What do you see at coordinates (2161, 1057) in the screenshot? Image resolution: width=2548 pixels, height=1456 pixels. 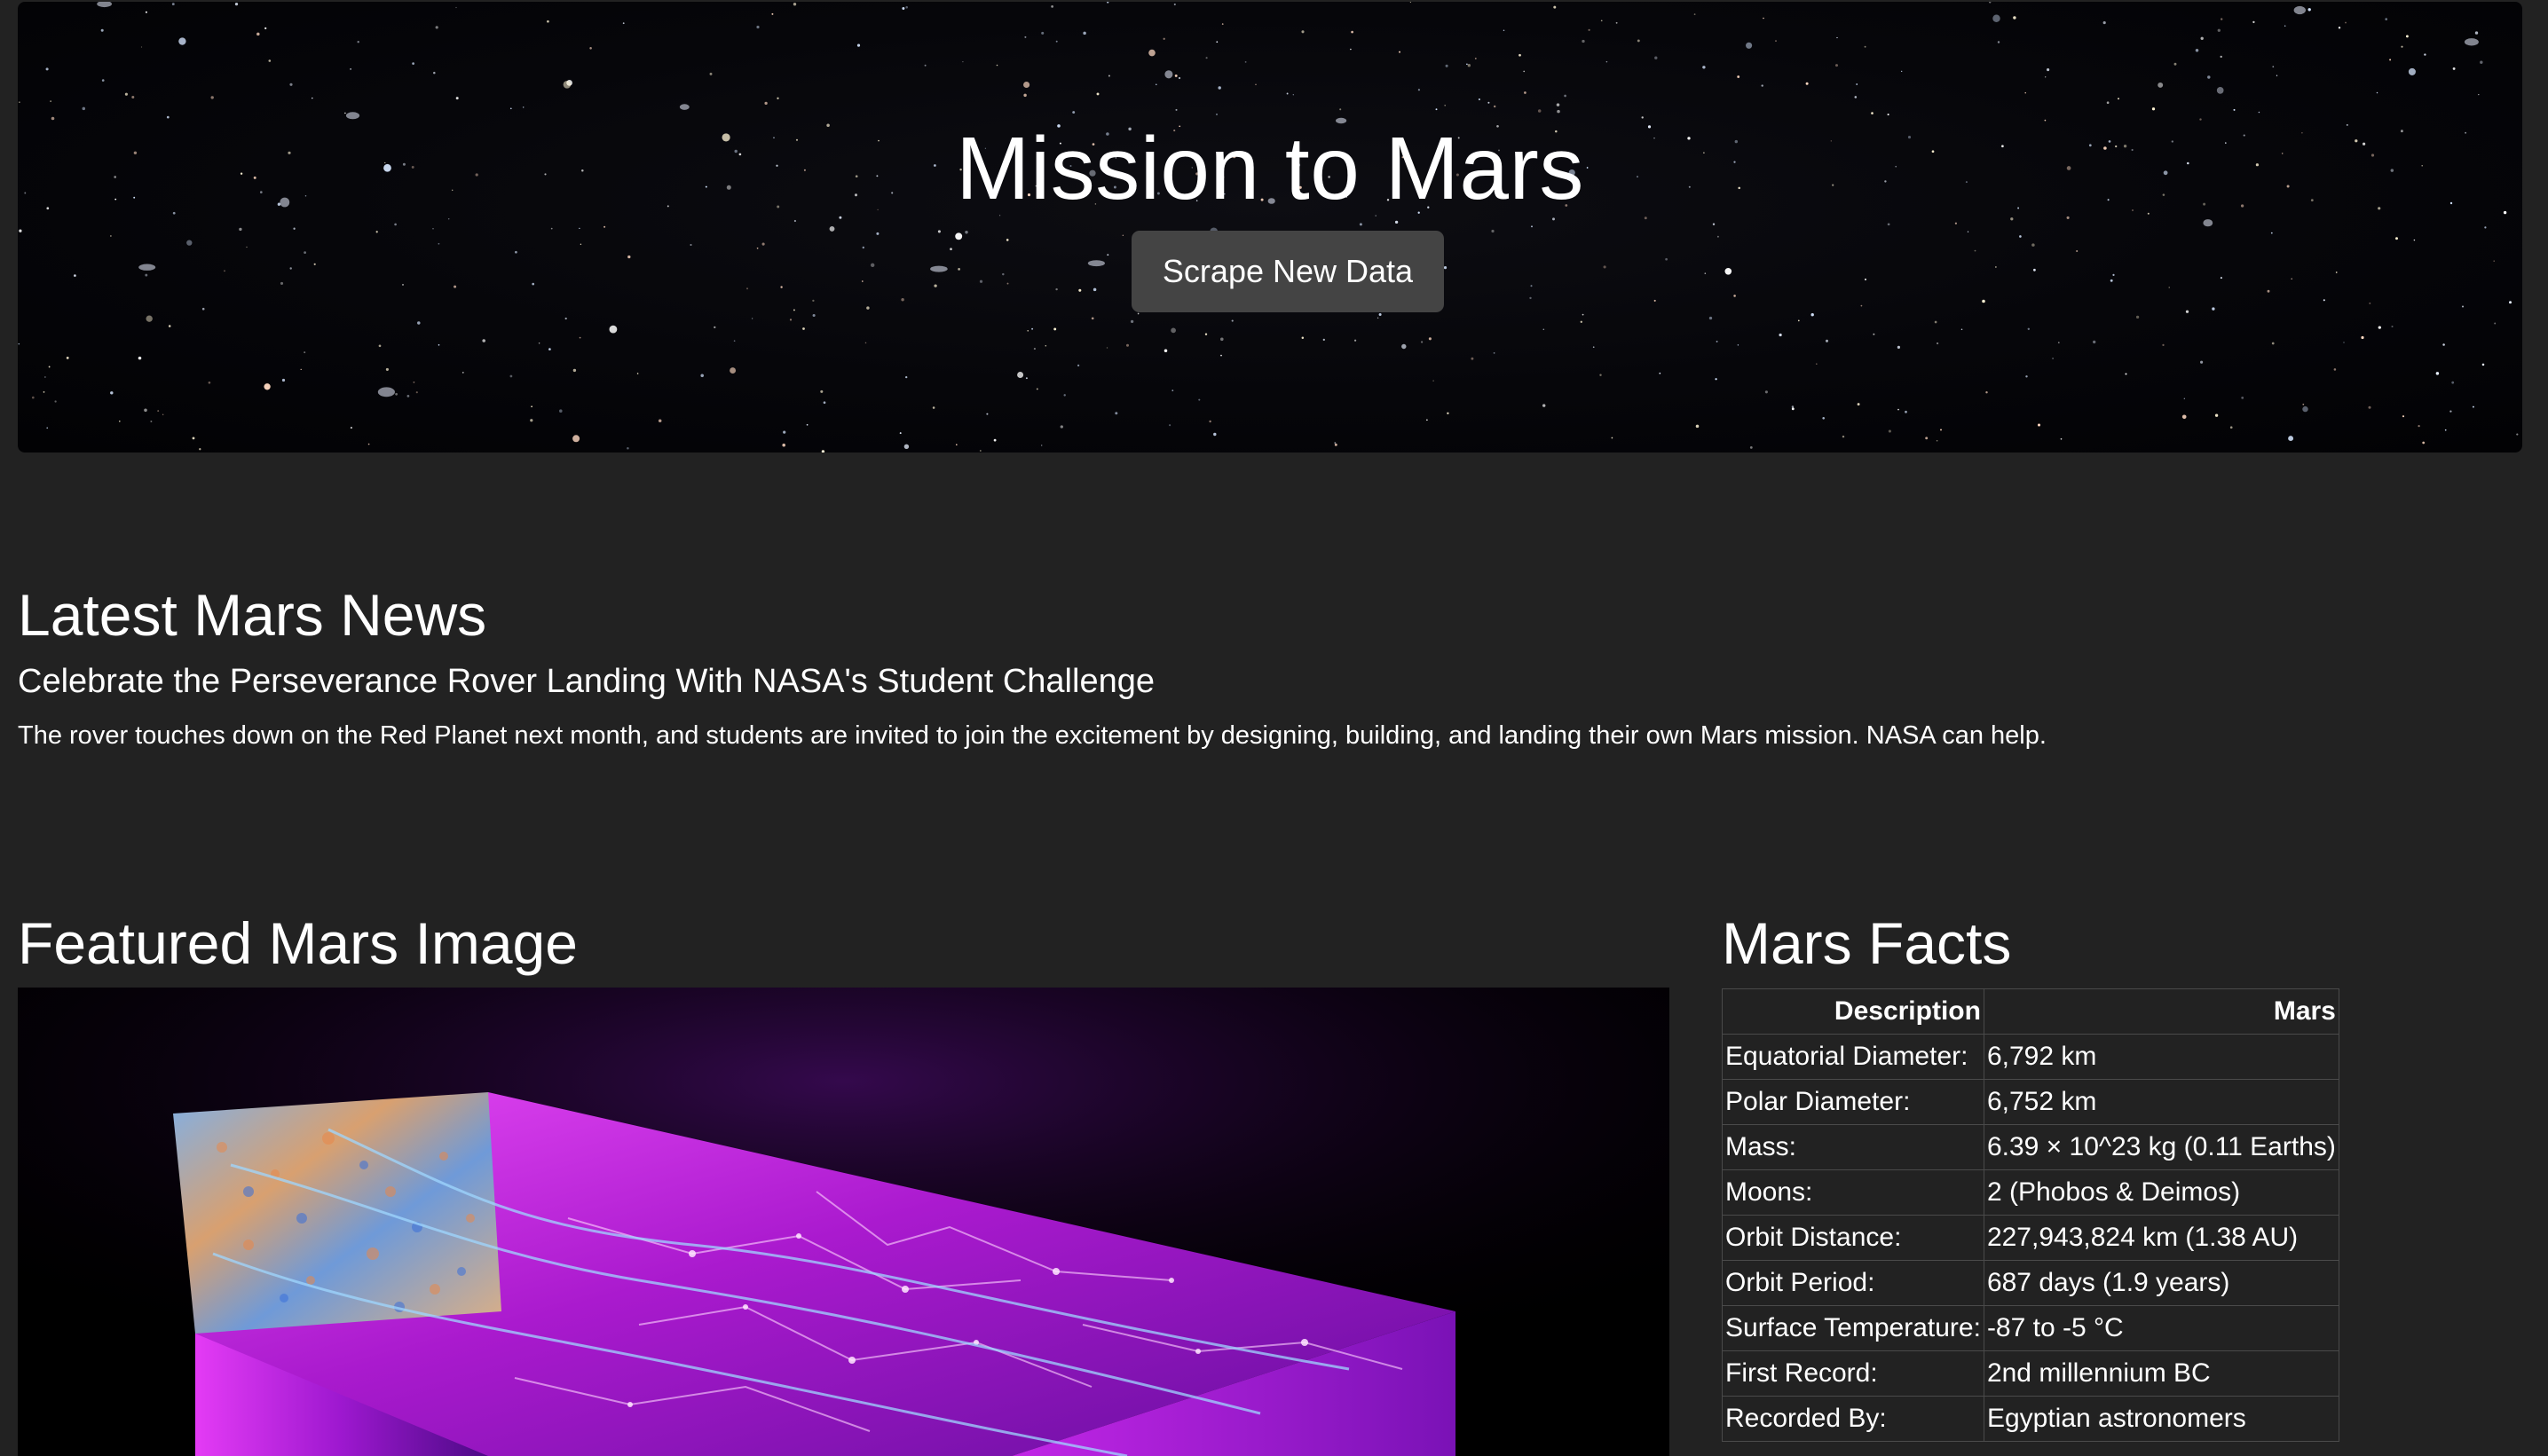 I see `fact-value: 6,792 km` at bounding box center [2161, 1057].